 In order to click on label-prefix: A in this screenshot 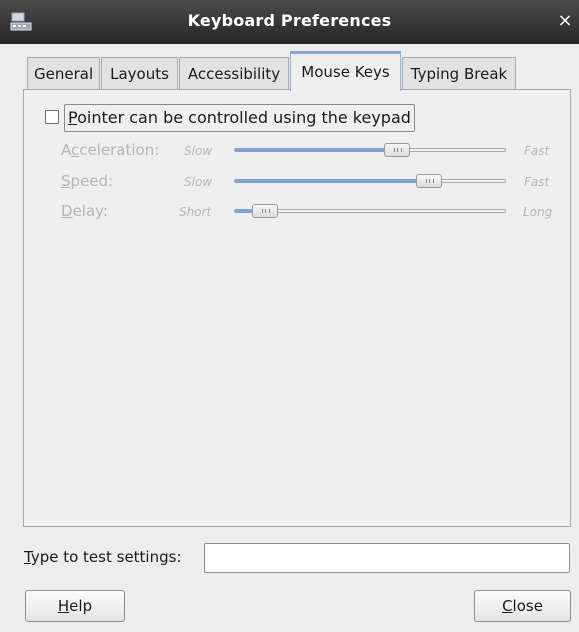, I will do `click(66, 150)`.